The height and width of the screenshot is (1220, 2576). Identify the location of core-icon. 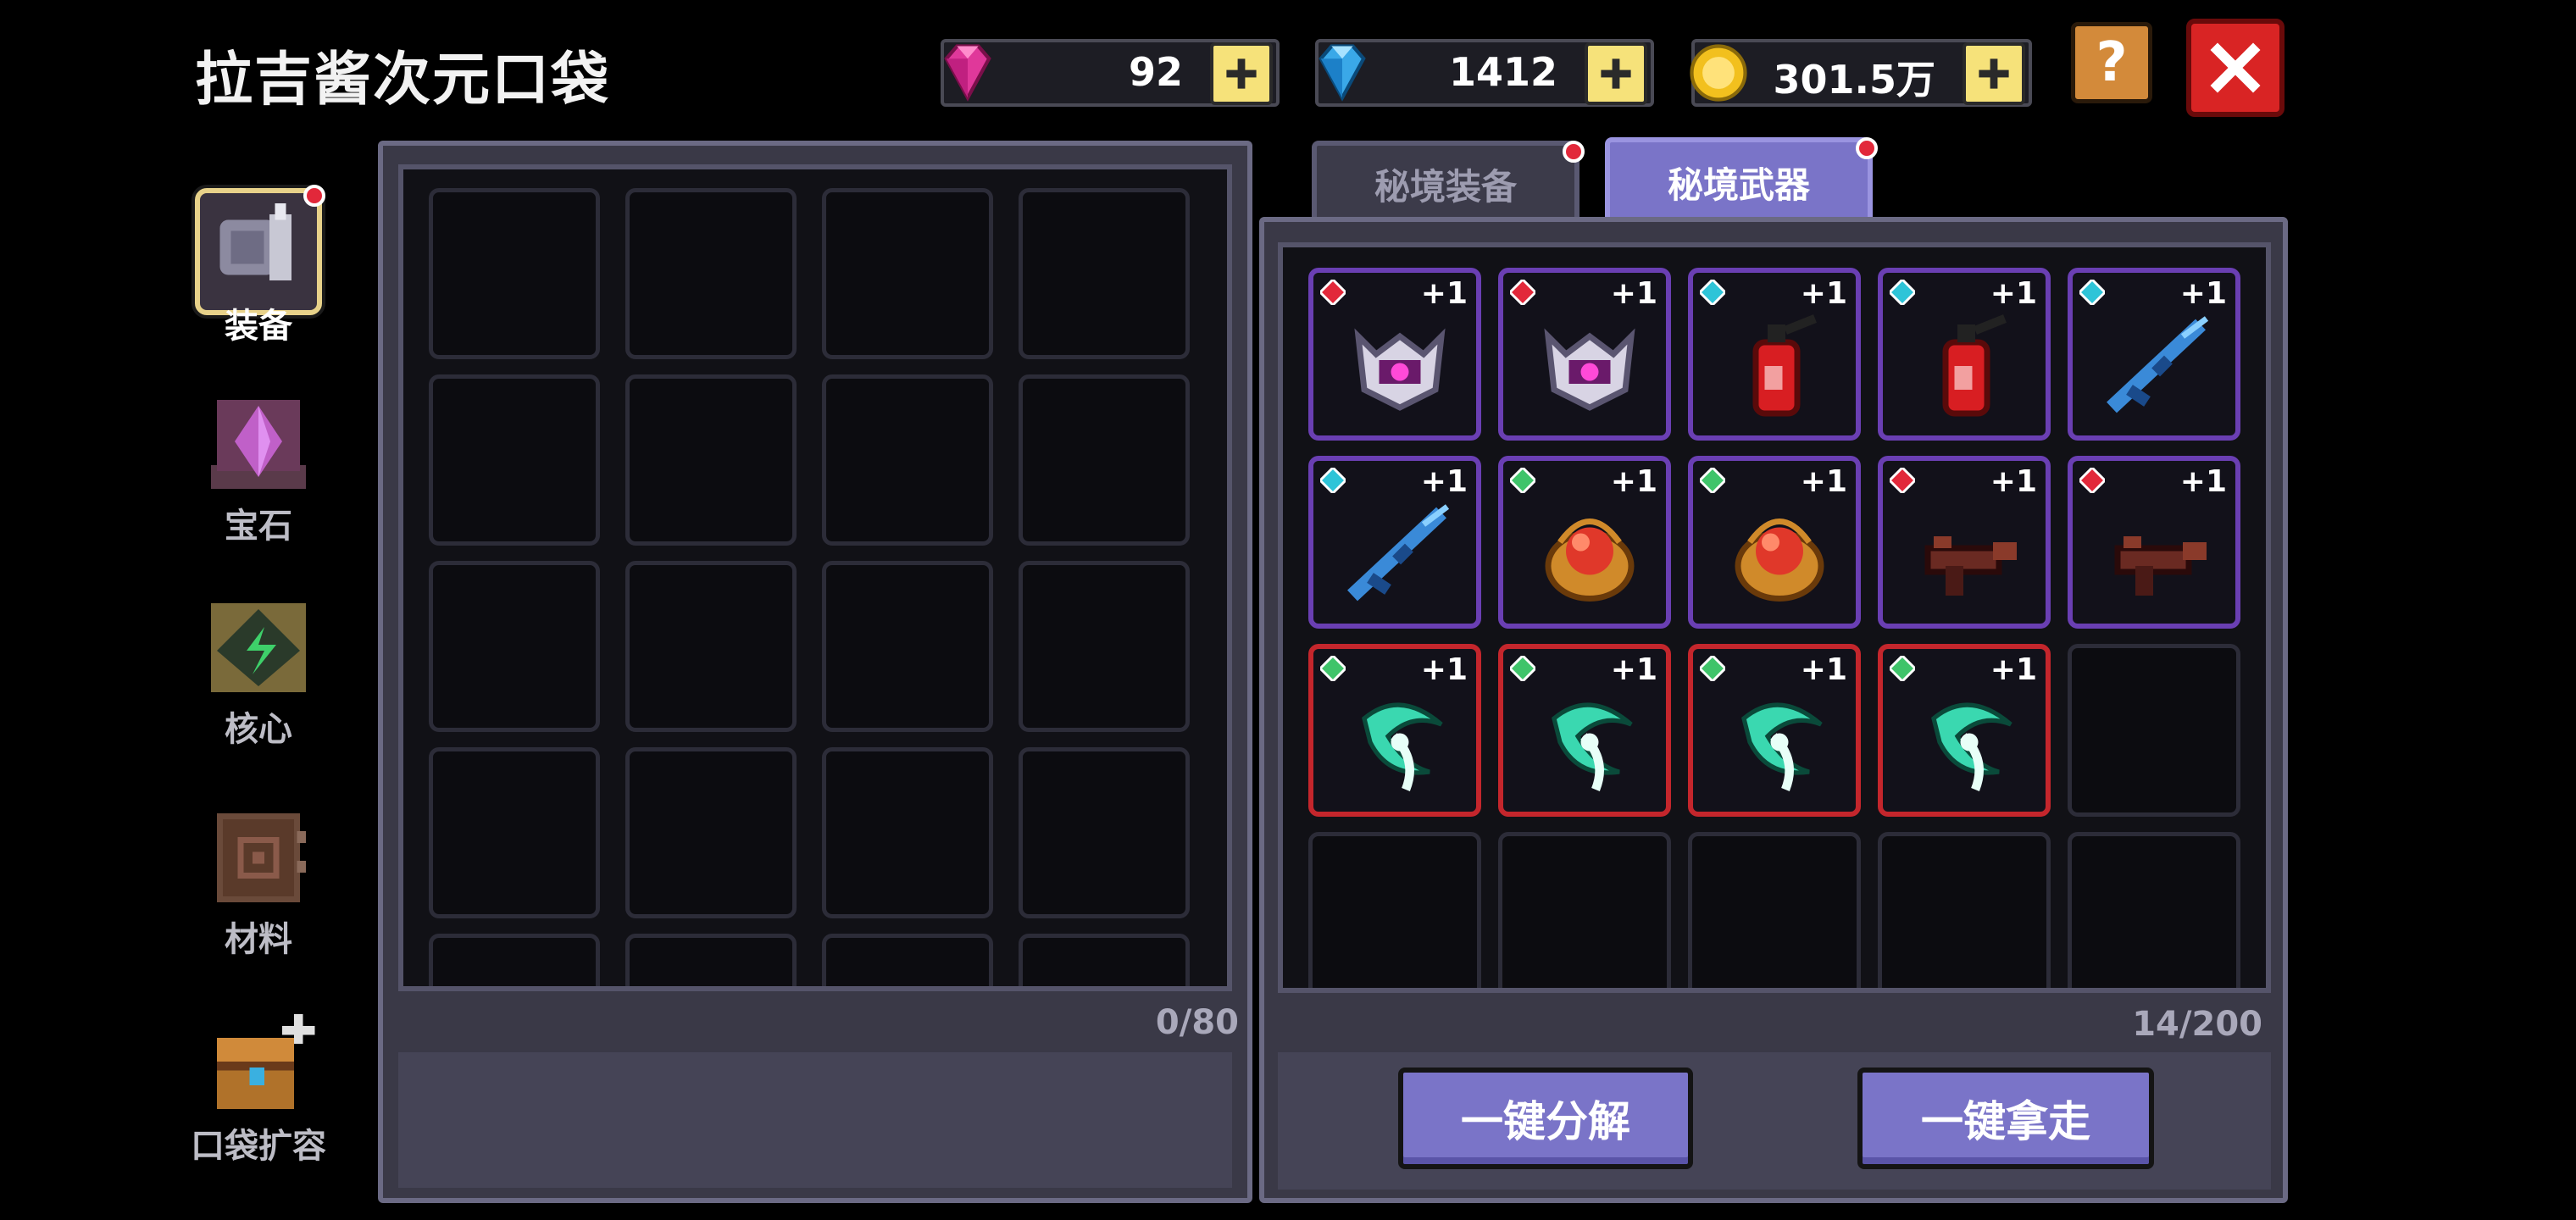
(258, 654).